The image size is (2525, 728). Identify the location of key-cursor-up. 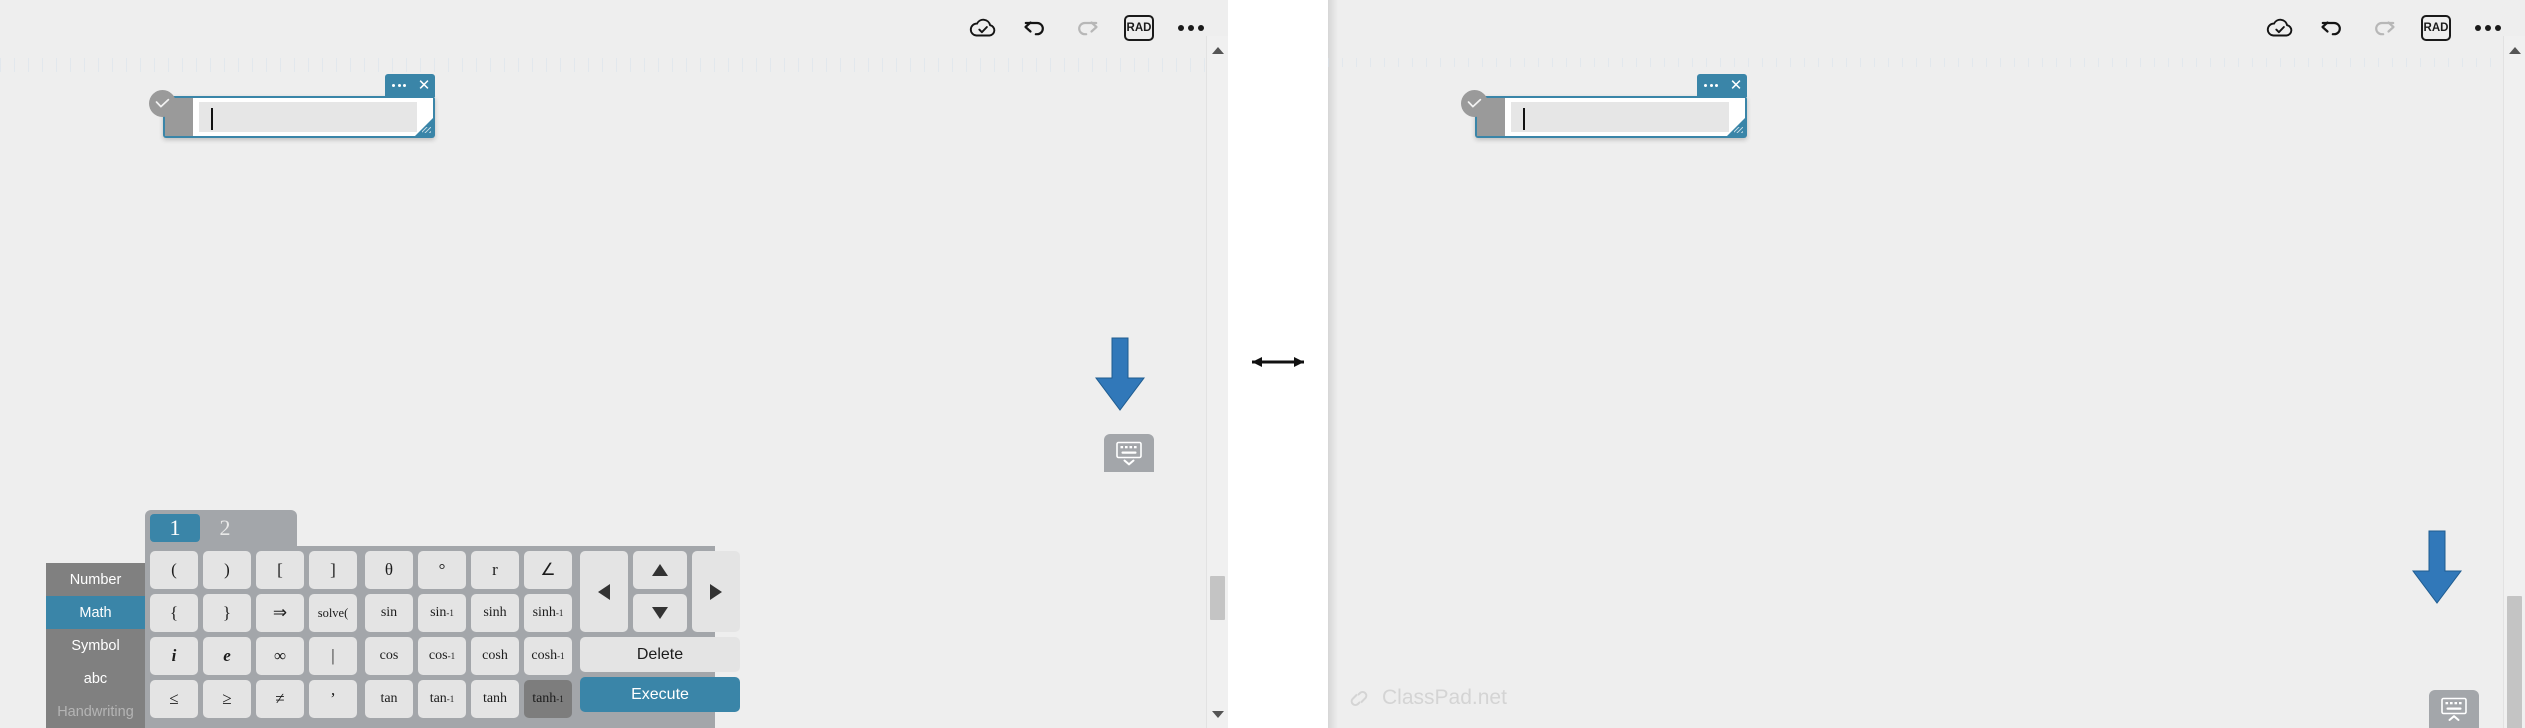
(660, 570).